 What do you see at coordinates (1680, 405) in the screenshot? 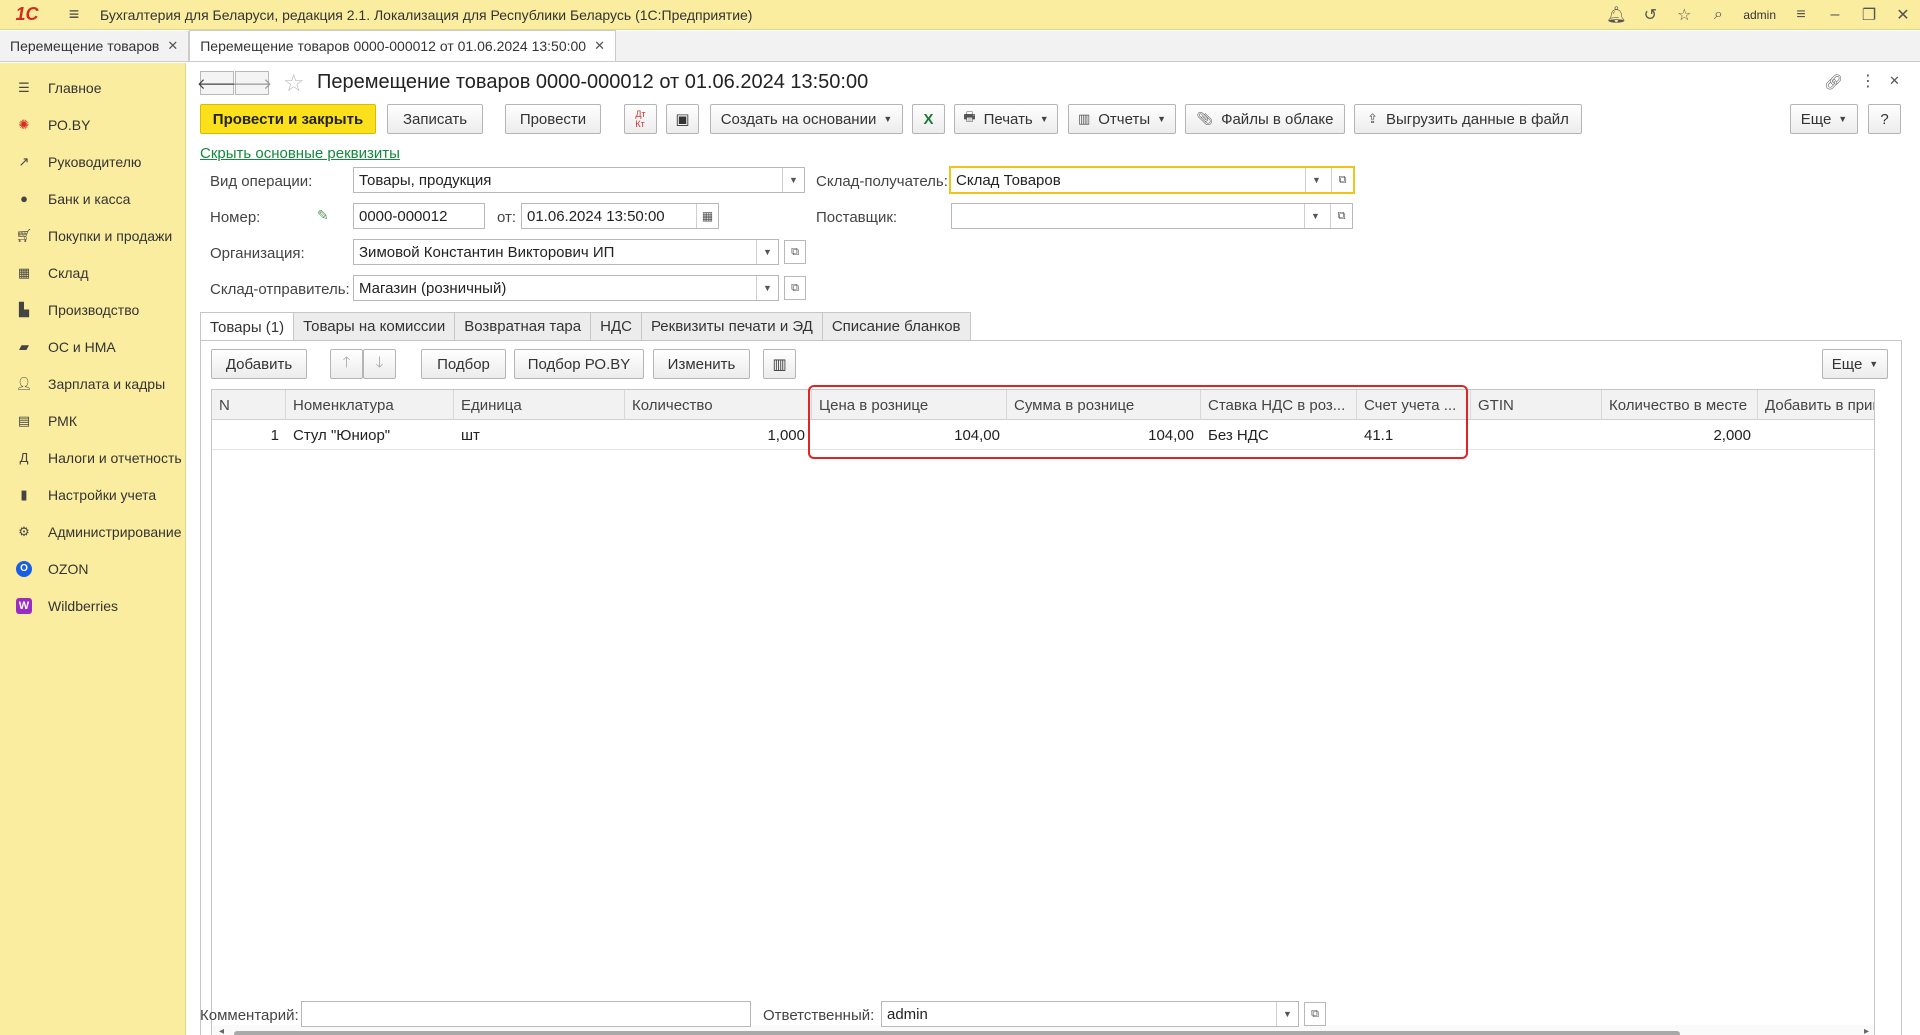
I see `column-header: Количество в месте` at bounding box center [1680, 405].